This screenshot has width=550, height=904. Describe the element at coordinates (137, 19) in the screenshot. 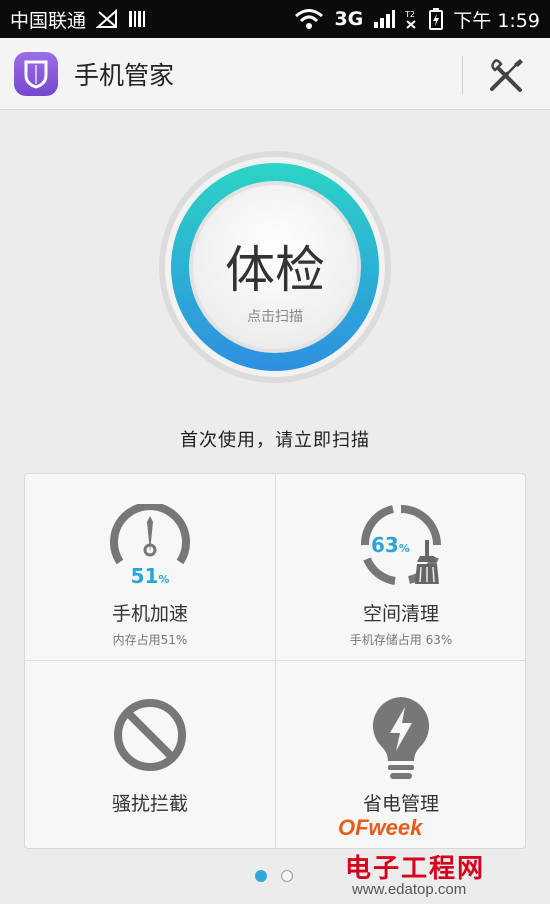

I see `barcode-icon` at that location.